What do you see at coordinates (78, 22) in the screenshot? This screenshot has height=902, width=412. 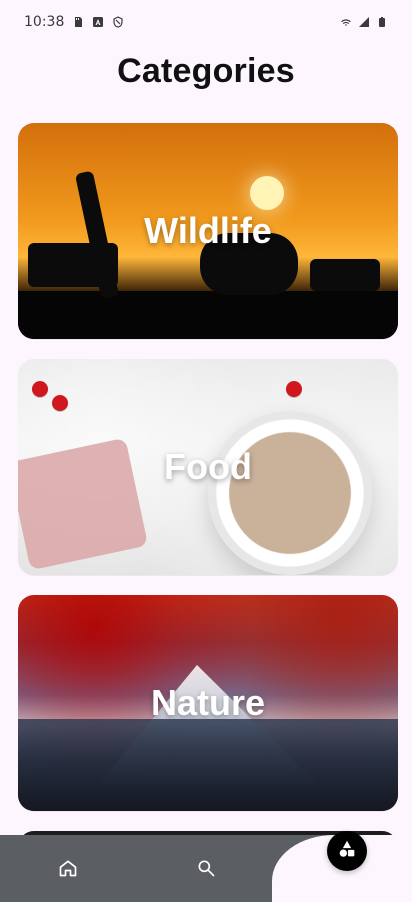 I see `sd-card-icon` at bounding box center [78, 22].